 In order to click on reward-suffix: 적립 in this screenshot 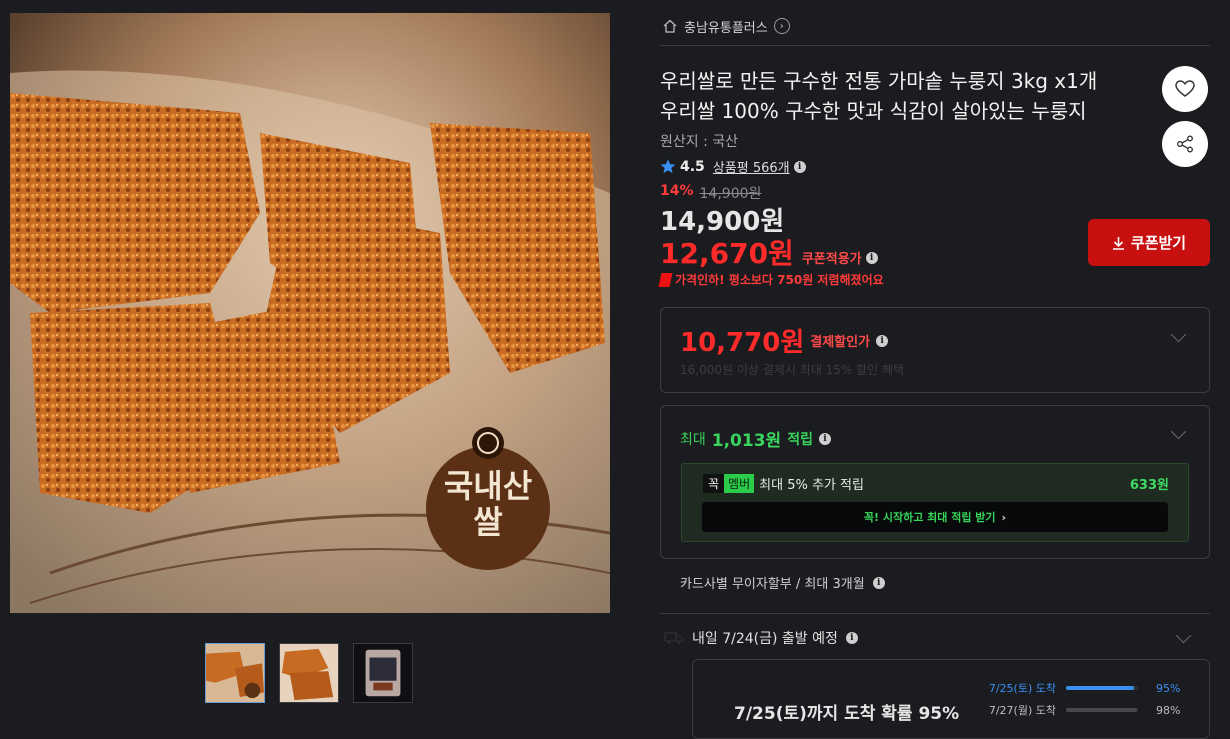, I will do `click(800, 439)`.